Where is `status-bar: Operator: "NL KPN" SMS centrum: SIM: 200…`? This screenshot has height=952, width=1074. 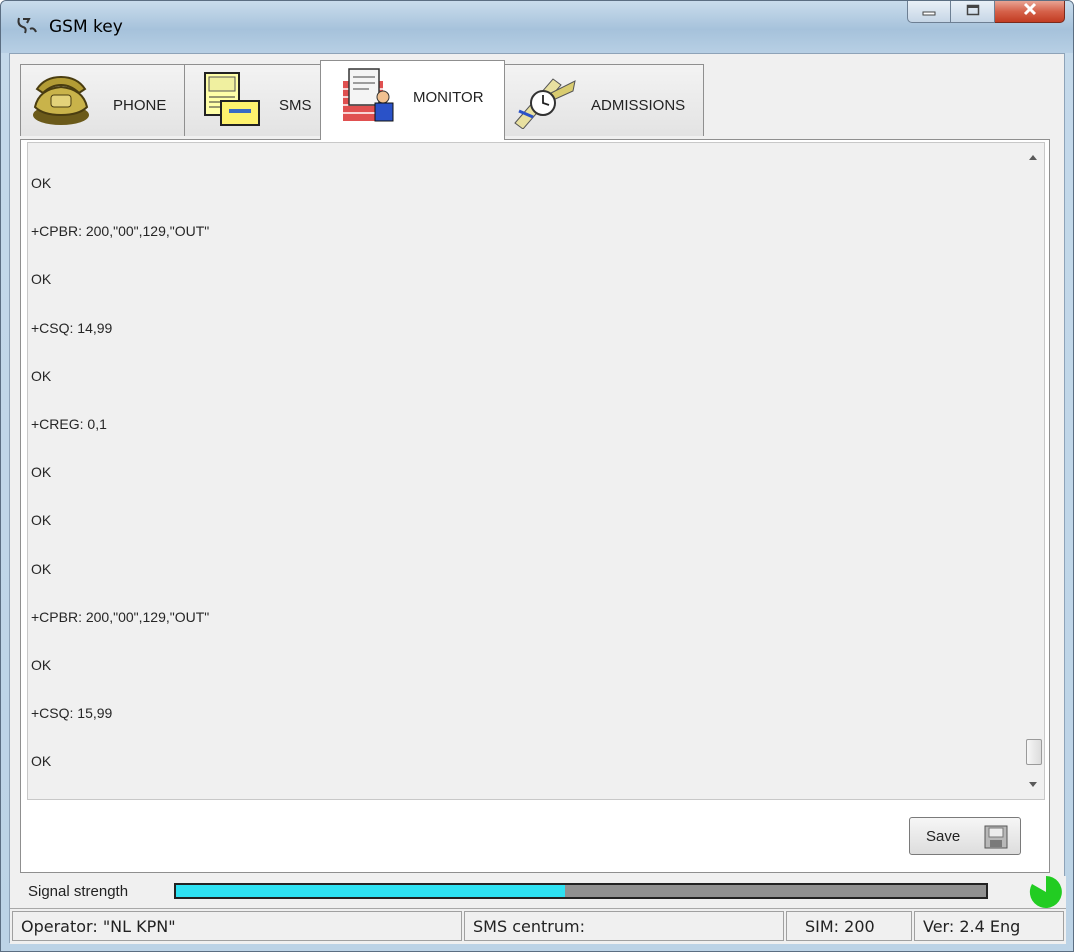
status-bar: Operator: "NL KPN" SMS centrum: SIM: 200… is located at coordinates (538, 926).